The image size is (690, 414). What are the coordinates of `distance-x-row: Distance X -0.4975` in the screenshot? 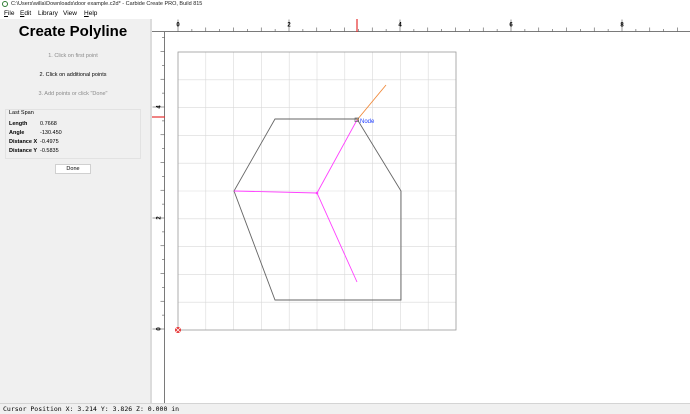 It's located at (34, 142).